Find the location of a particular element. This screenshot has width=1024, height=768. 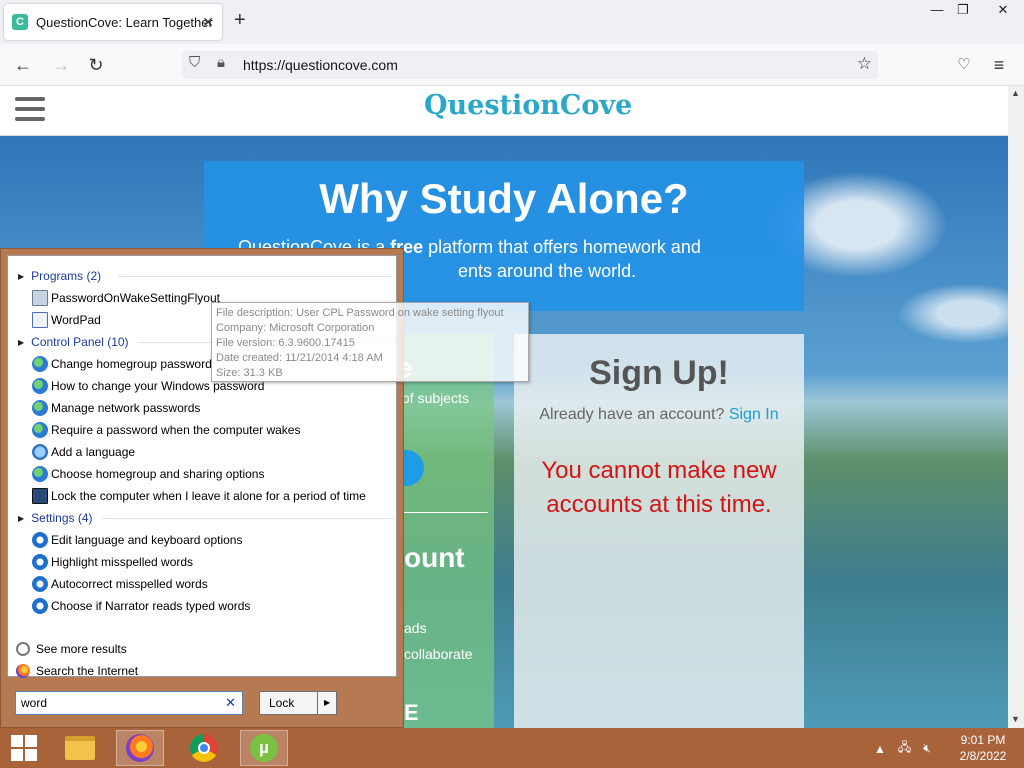

result-homegroup-sharing: Choose homegroup and sharing options is located at coordinates (148, 474).